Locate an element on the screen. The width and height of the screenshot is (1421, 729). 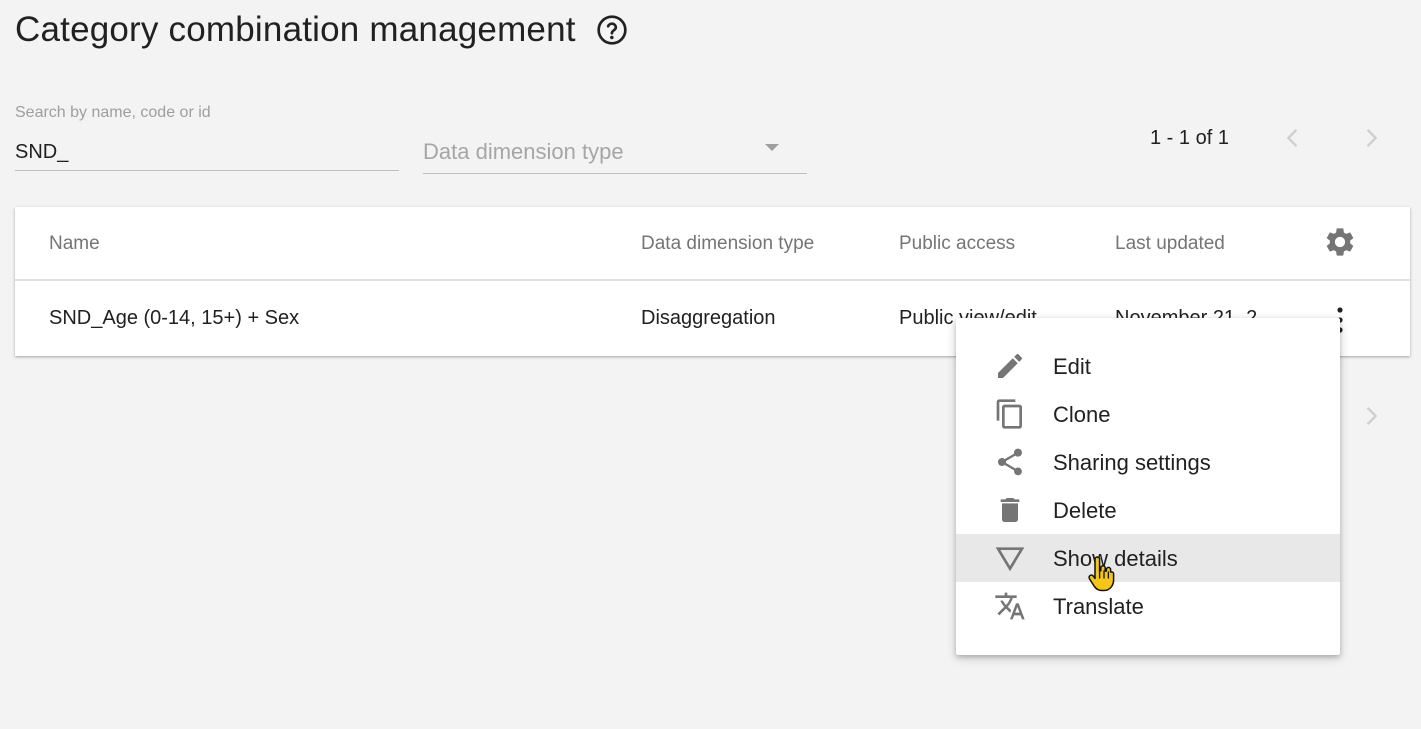
column-header-public-access: Public access is located at coordinates (957, 244).